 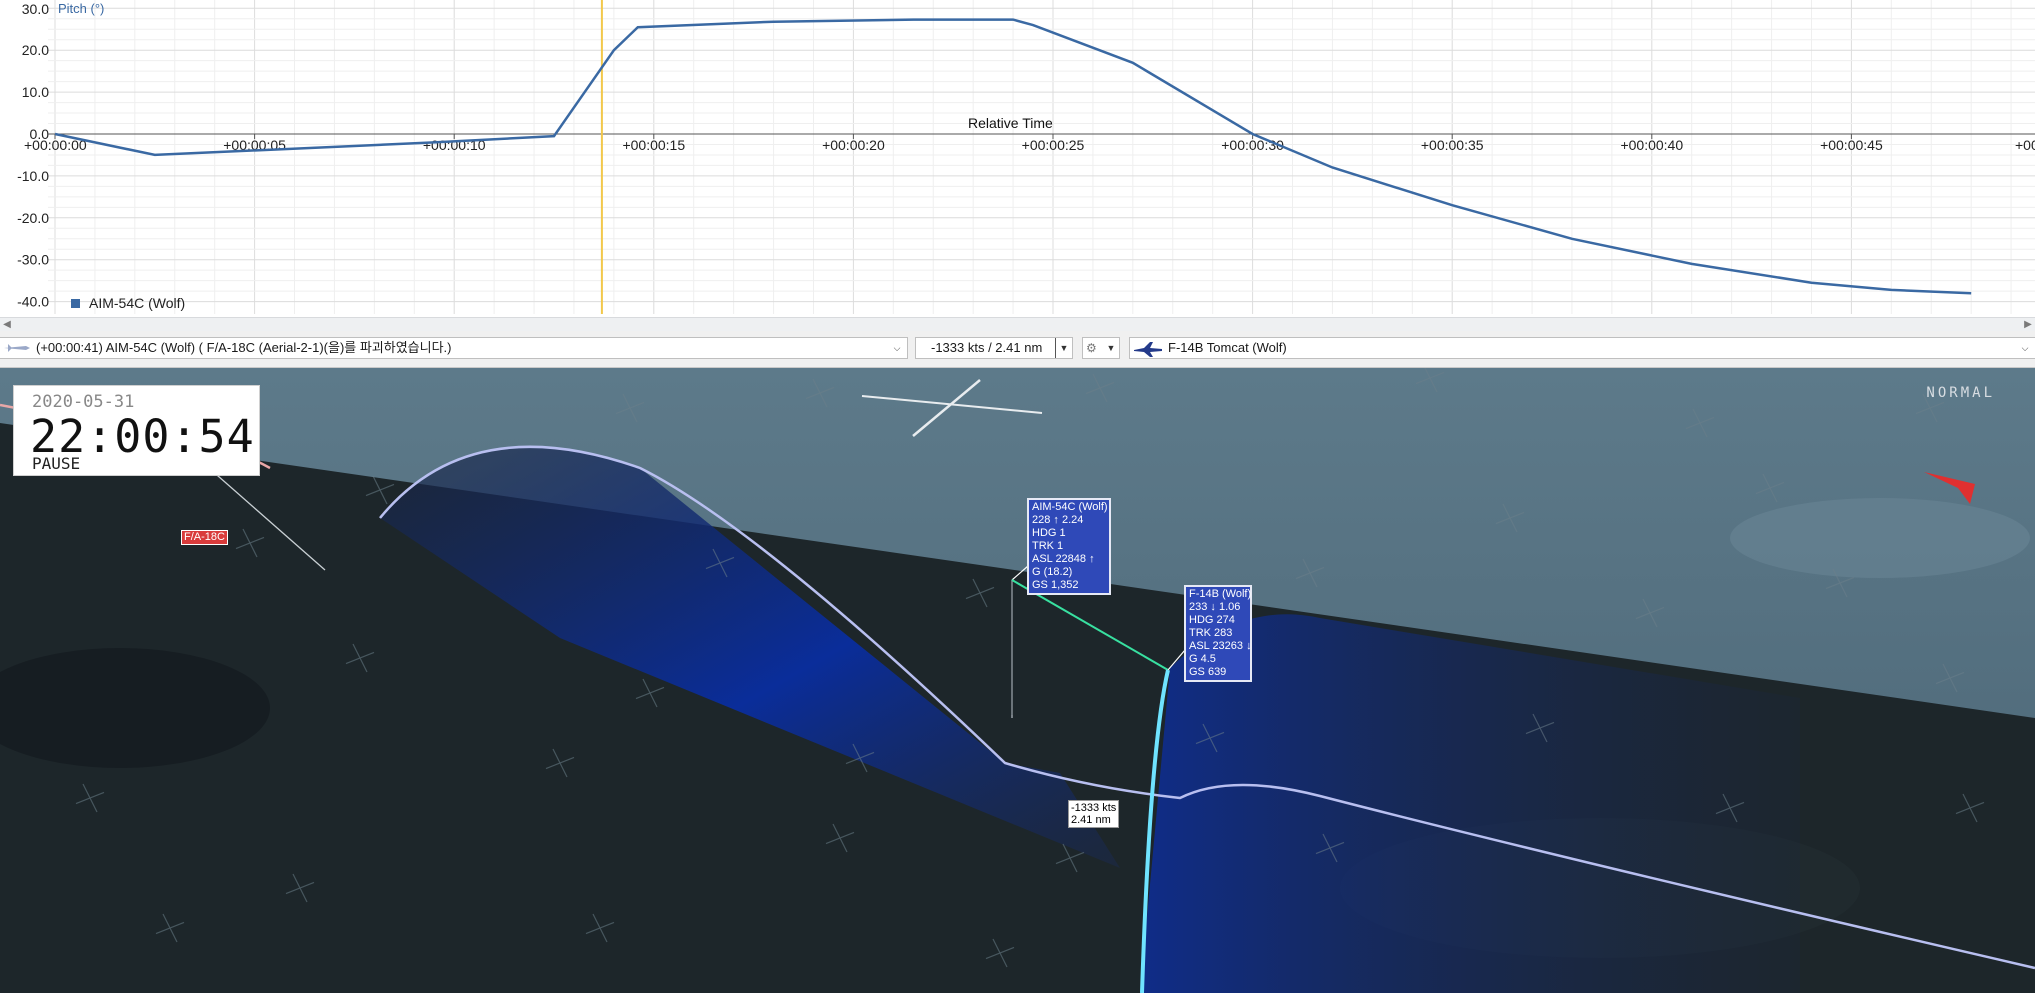 I want to click on sim-date: 2020-05-31, so click(x=83, y=402).